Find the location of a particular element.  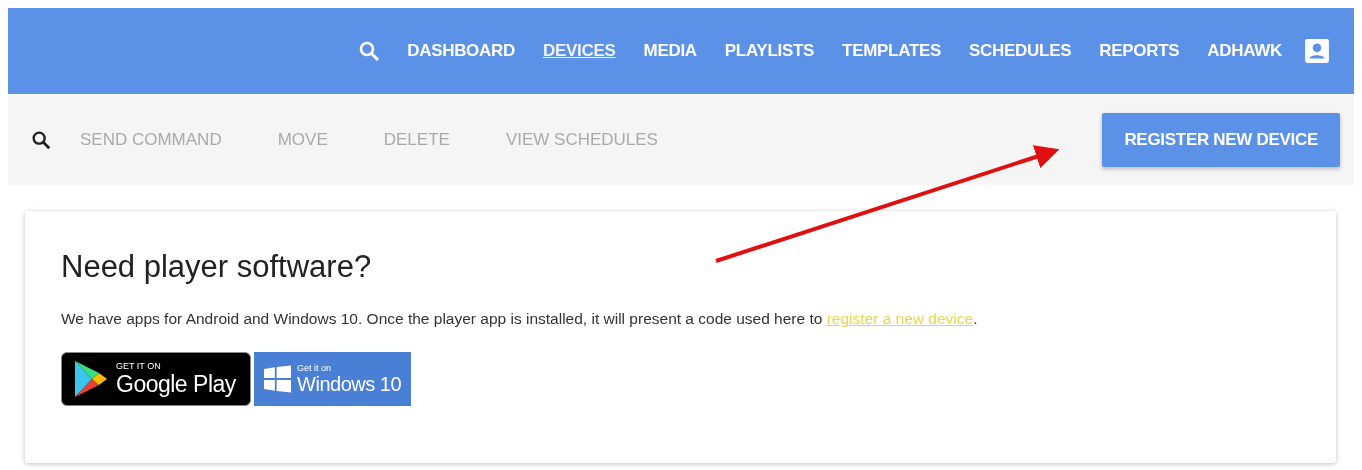

windows-store-badge: Get it on Windows 10 is located at coordinates (332, 379).